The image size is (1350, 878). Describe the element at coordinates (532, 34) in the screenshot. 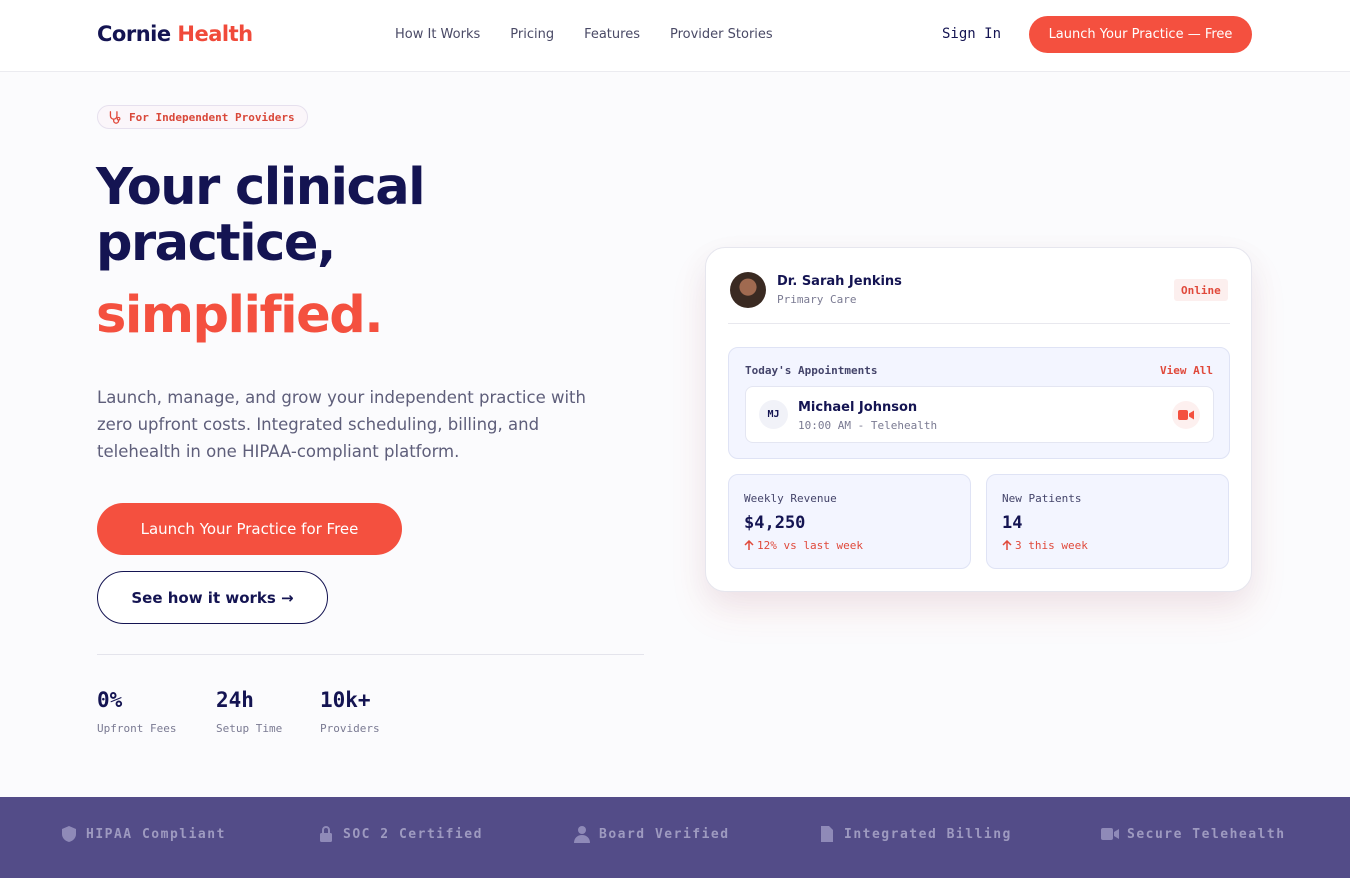

I see `nav-pricing: Pricing` at that location.